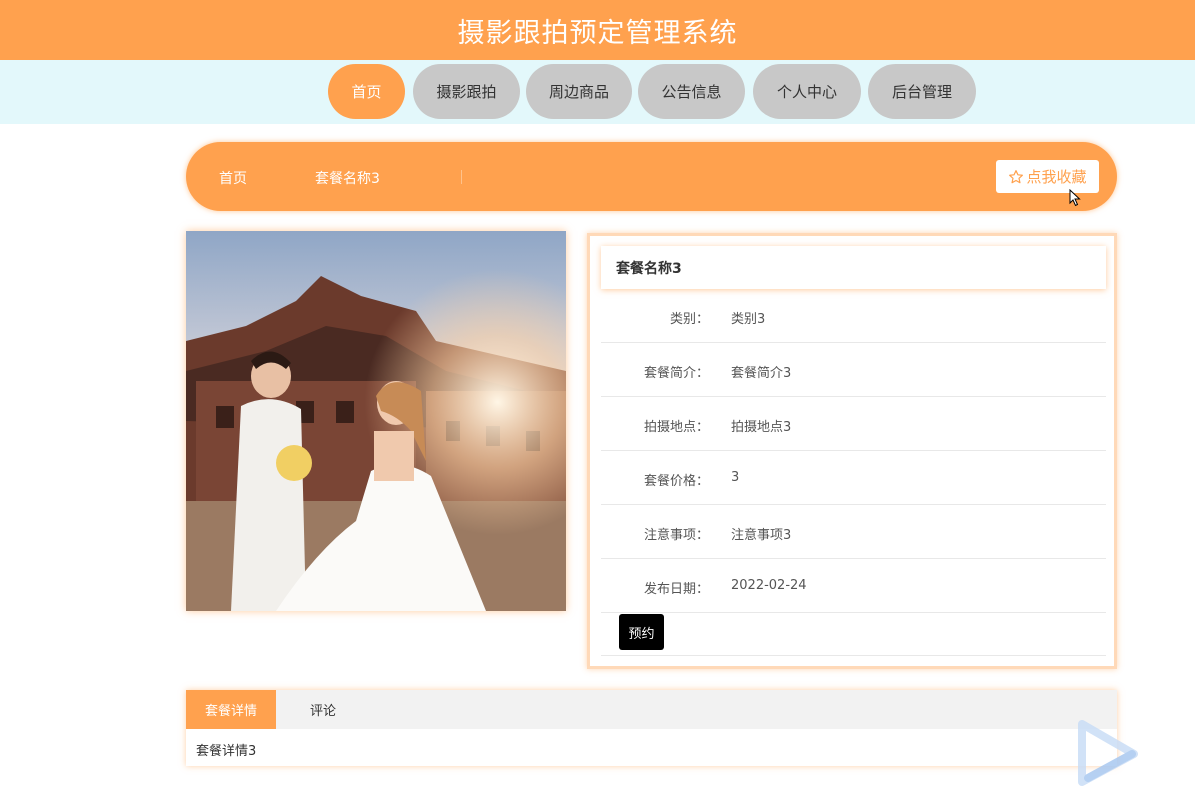  Describe the element at coordinates (922, 91) in the screenshot. I see `nav-item-admin: 后台管理` at that location.